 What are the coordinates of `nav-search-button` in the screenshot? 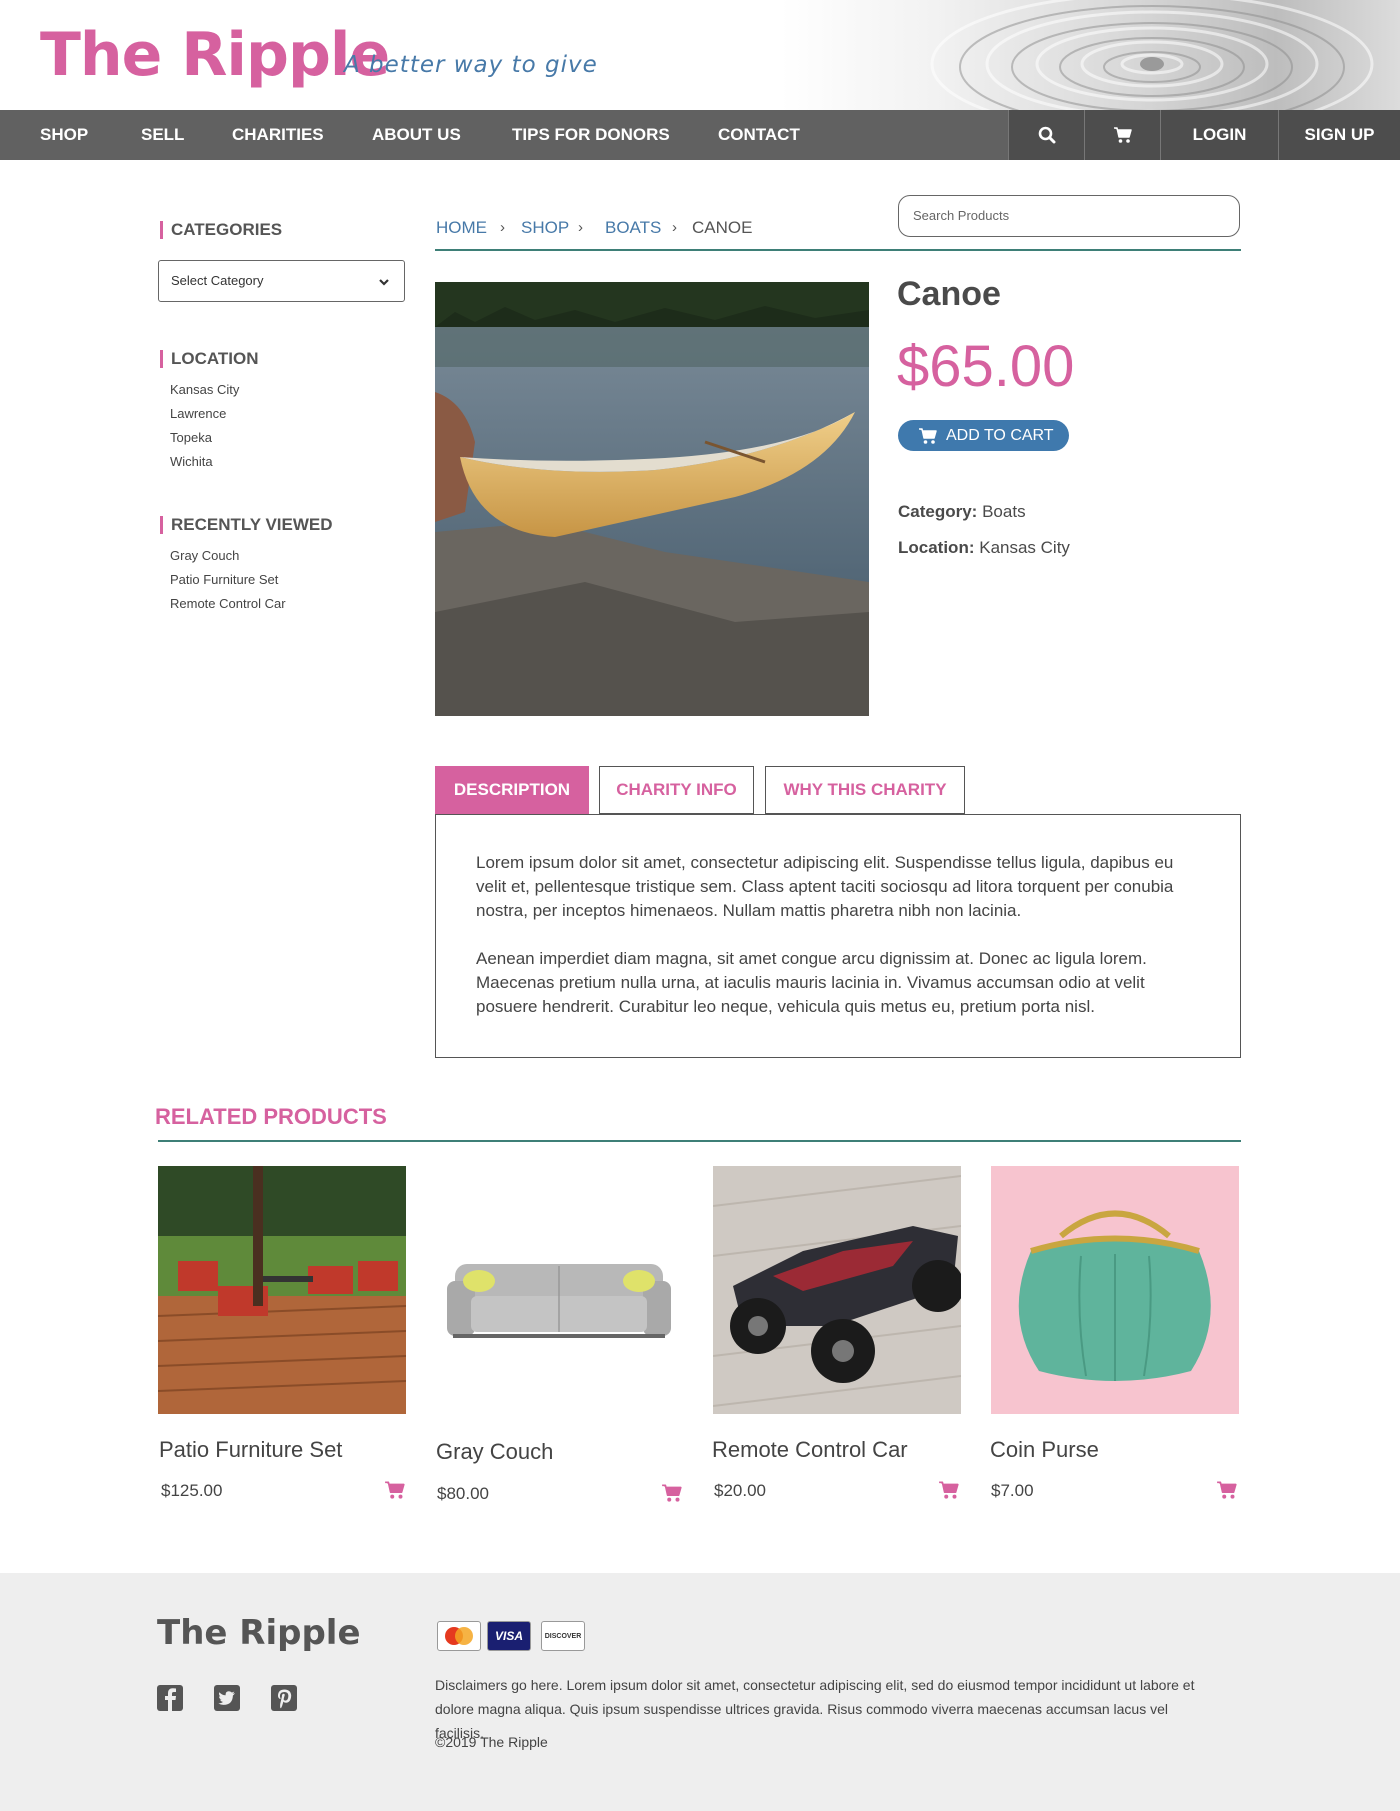 It's located at (1046, 135).